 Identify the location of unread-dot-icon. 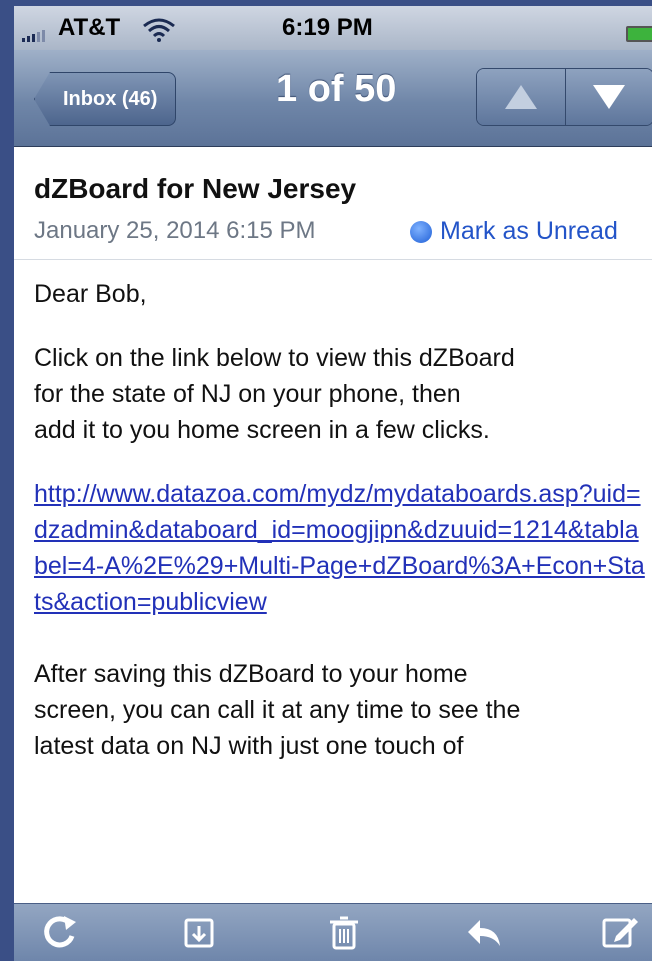
(421, 232).